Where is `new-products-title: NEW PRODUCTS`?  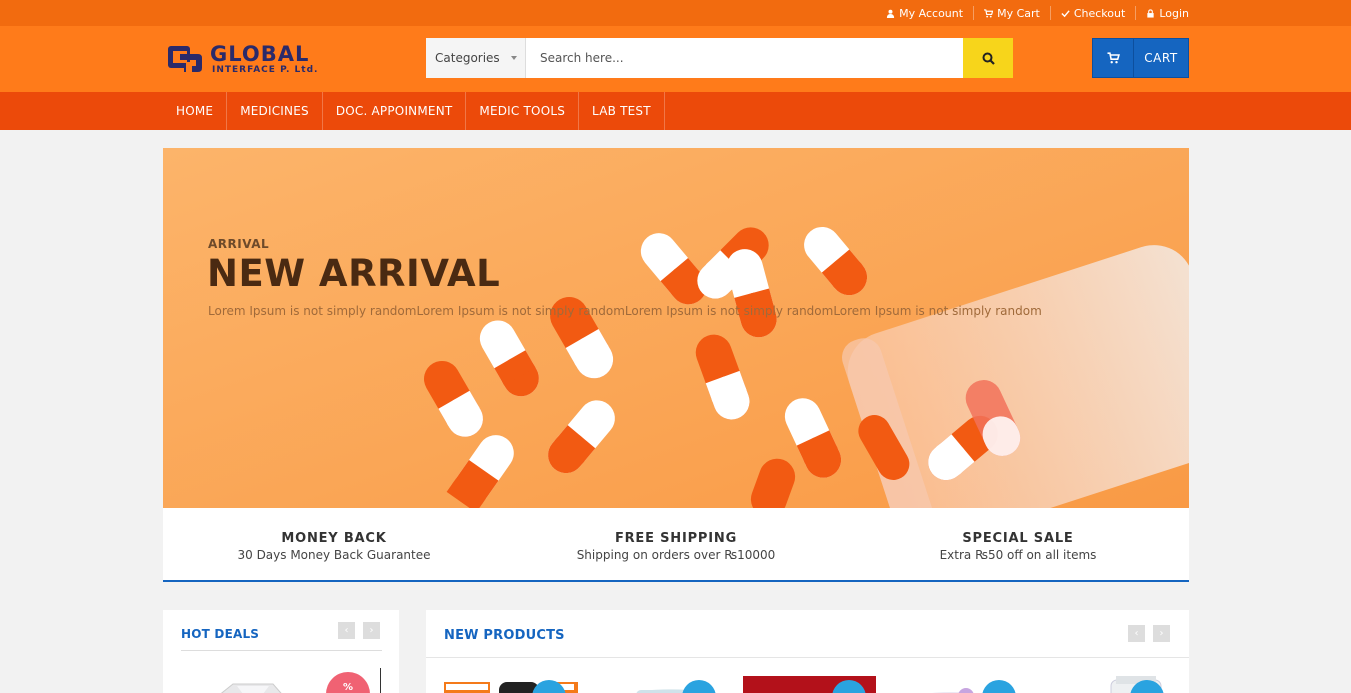
new-products-title: NEW PRODUCTS is located at coordinates (504, 635).